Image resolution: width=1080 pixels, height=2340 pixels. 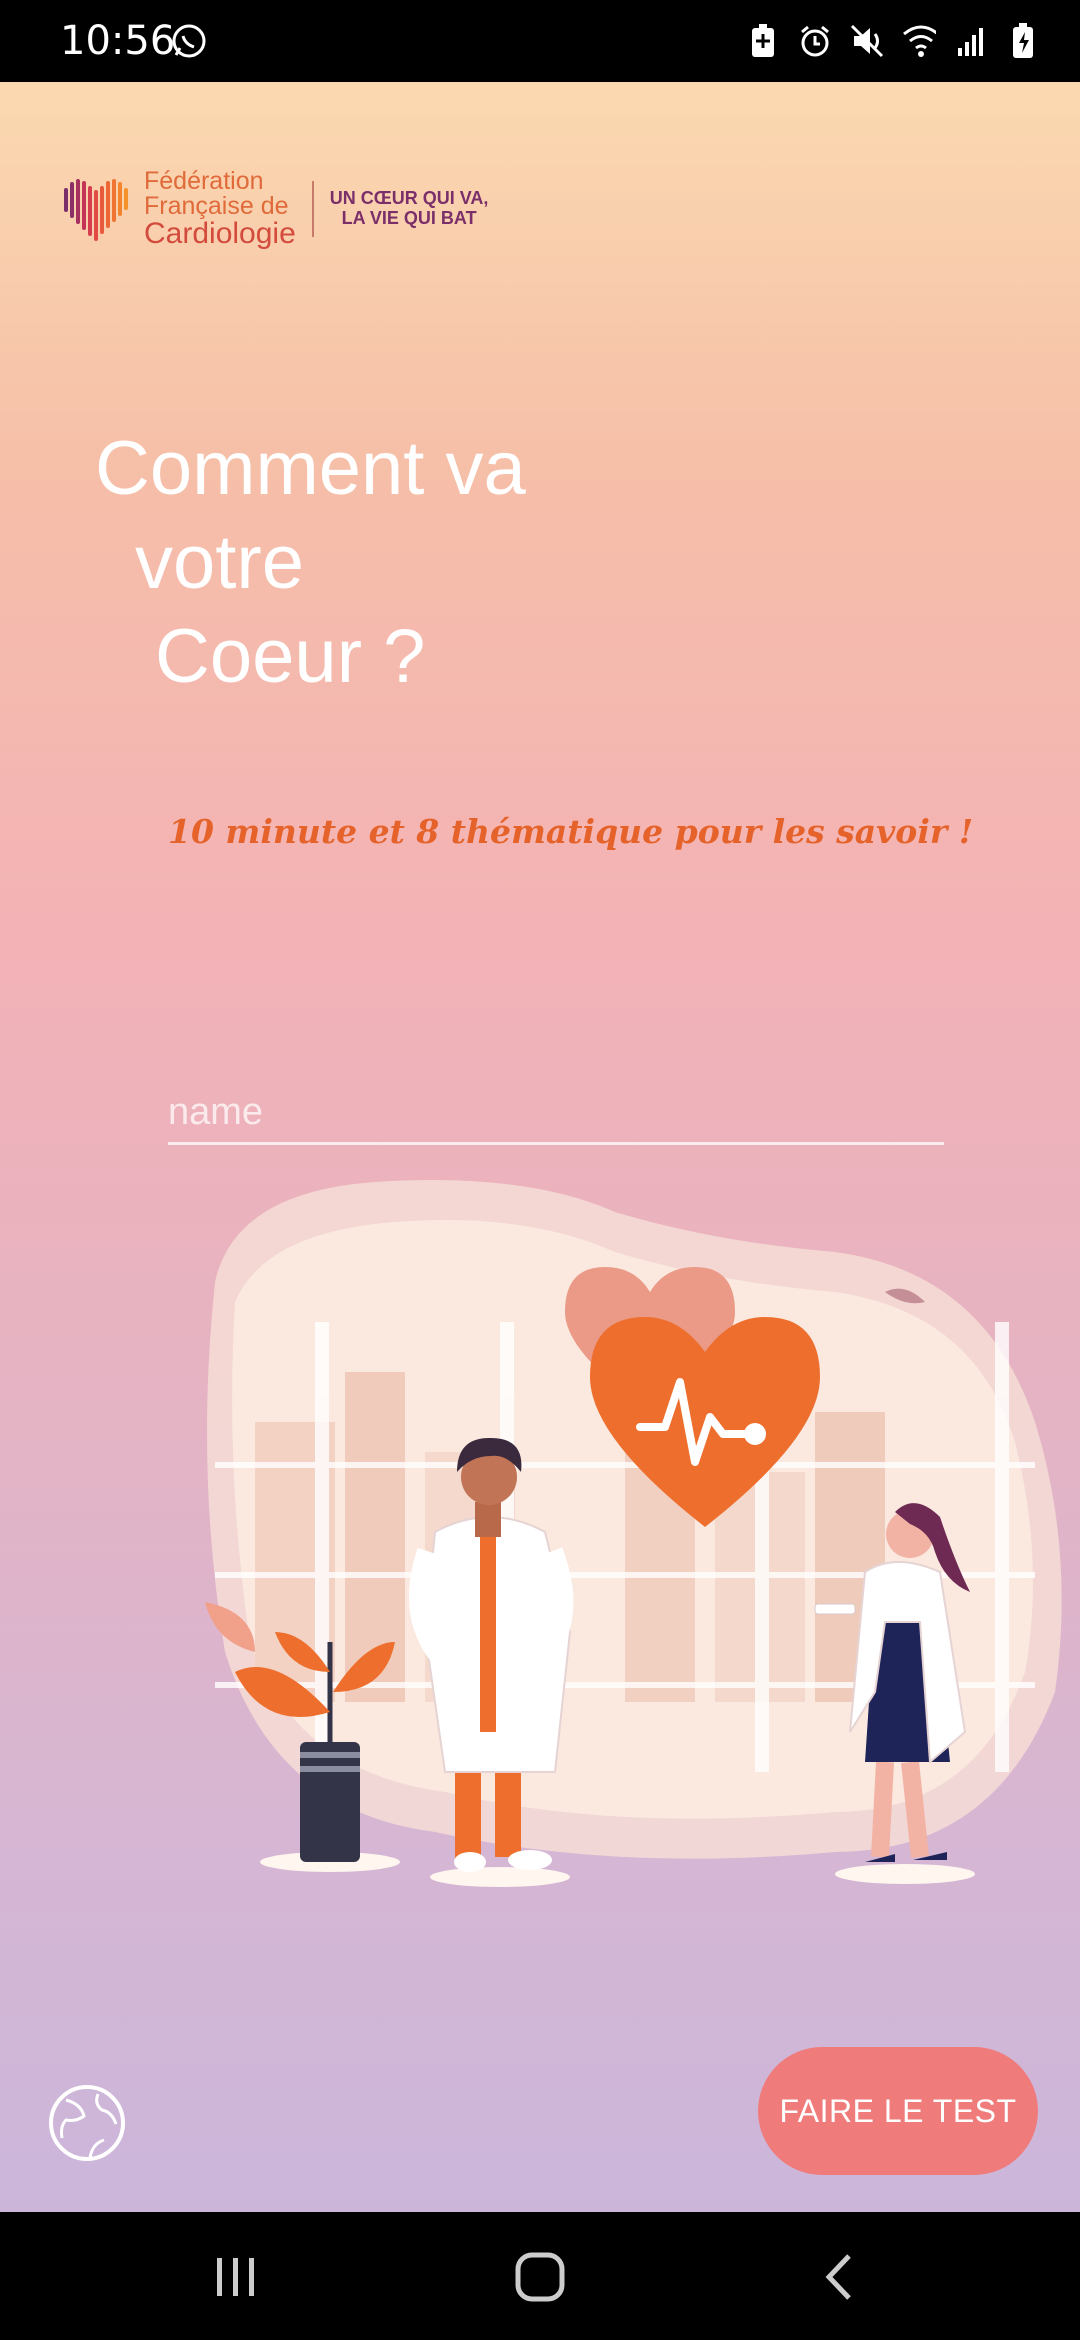 What do you see at coordinates (220, 233) in the screenshot?
I see `logo-line3: Cardiologie` at bounding box center [220, 233].